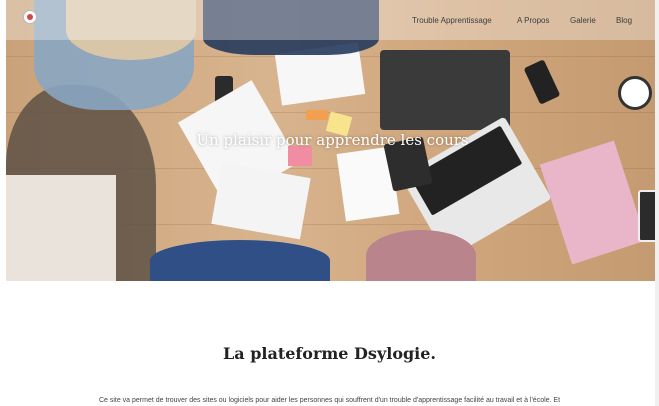 The height and width of the screenshot is (406, 659). Describe the element at coordinates (30, 17) in the screenshot. I see `site-logo` at that location.